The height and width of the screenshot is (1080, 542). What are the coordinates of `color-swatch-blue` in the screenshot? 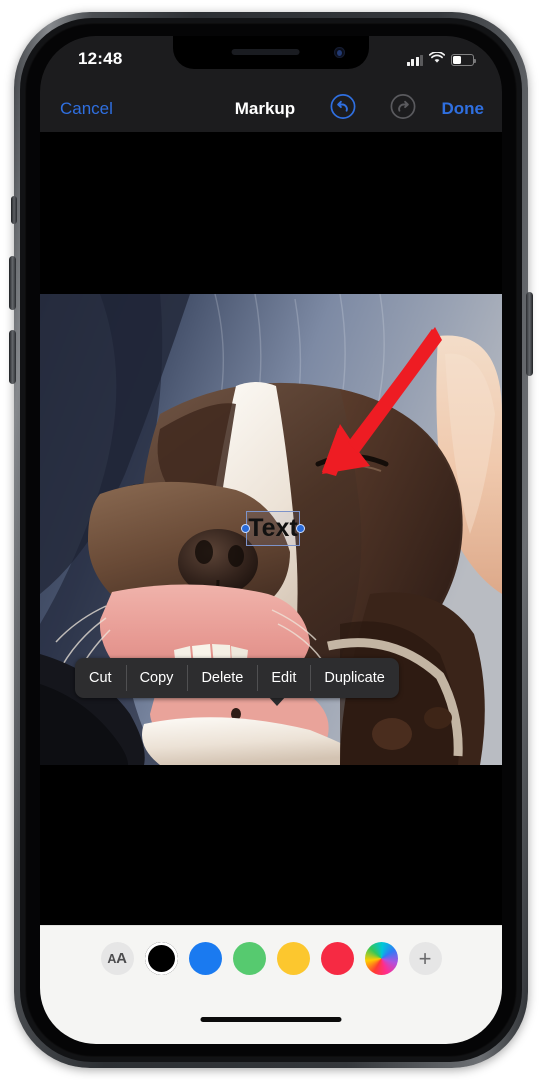 It's located at (205, 958).